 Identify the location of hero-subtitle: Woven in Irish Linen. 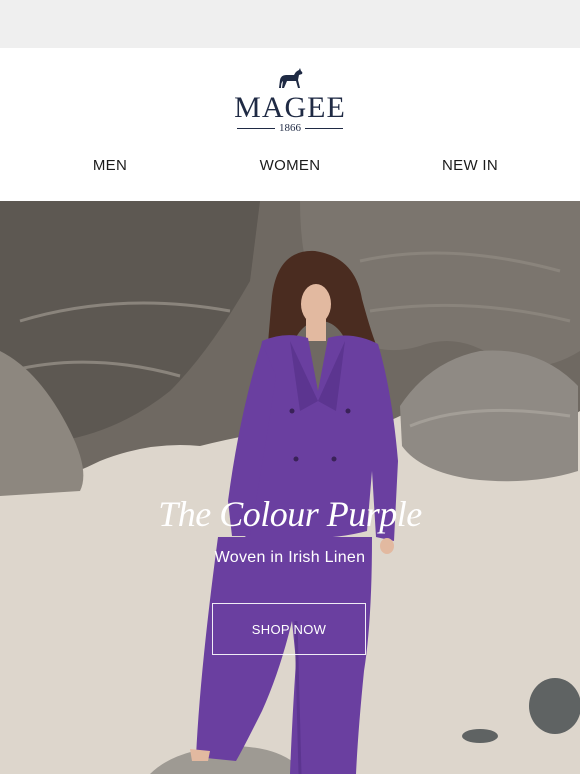
(290, 557).